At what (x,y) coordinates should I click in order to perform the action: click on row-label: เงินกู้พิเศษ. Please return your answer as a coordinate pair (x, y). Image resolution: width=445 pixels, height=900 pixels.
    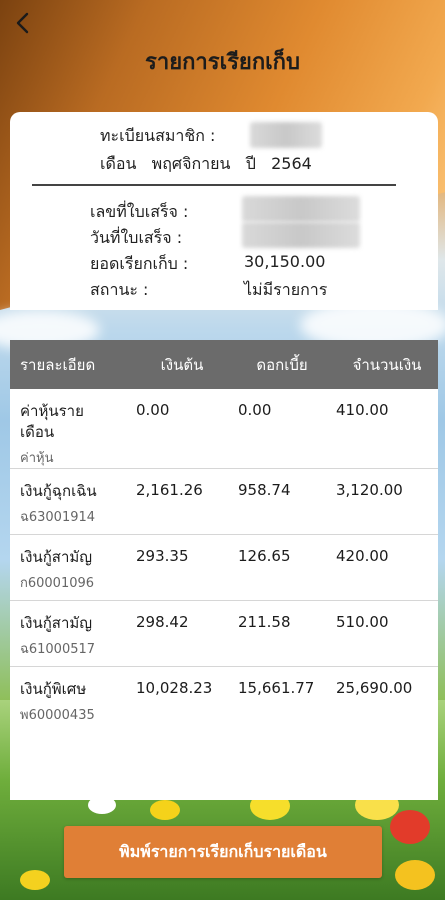
    Looking at the image, I should click on (53, 689).